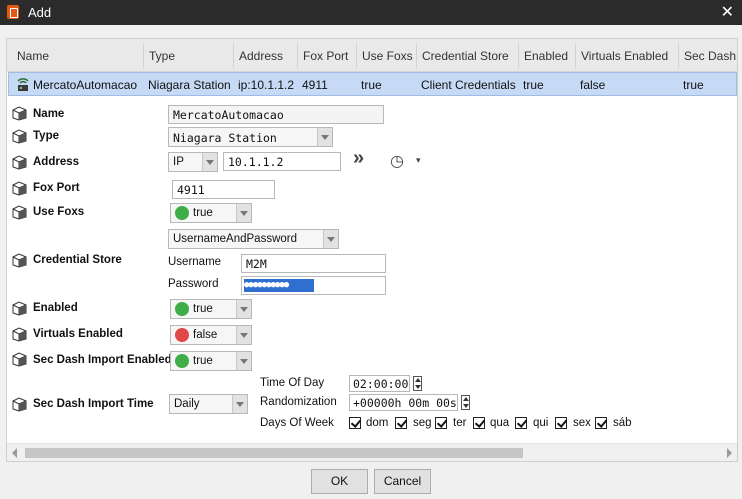 This screenshot has width=742, height=499. Describe the element at coordinates (253, 239) in the screenshot. I see `credential-mode-dropdown: UsernameAndPassword` at that location.